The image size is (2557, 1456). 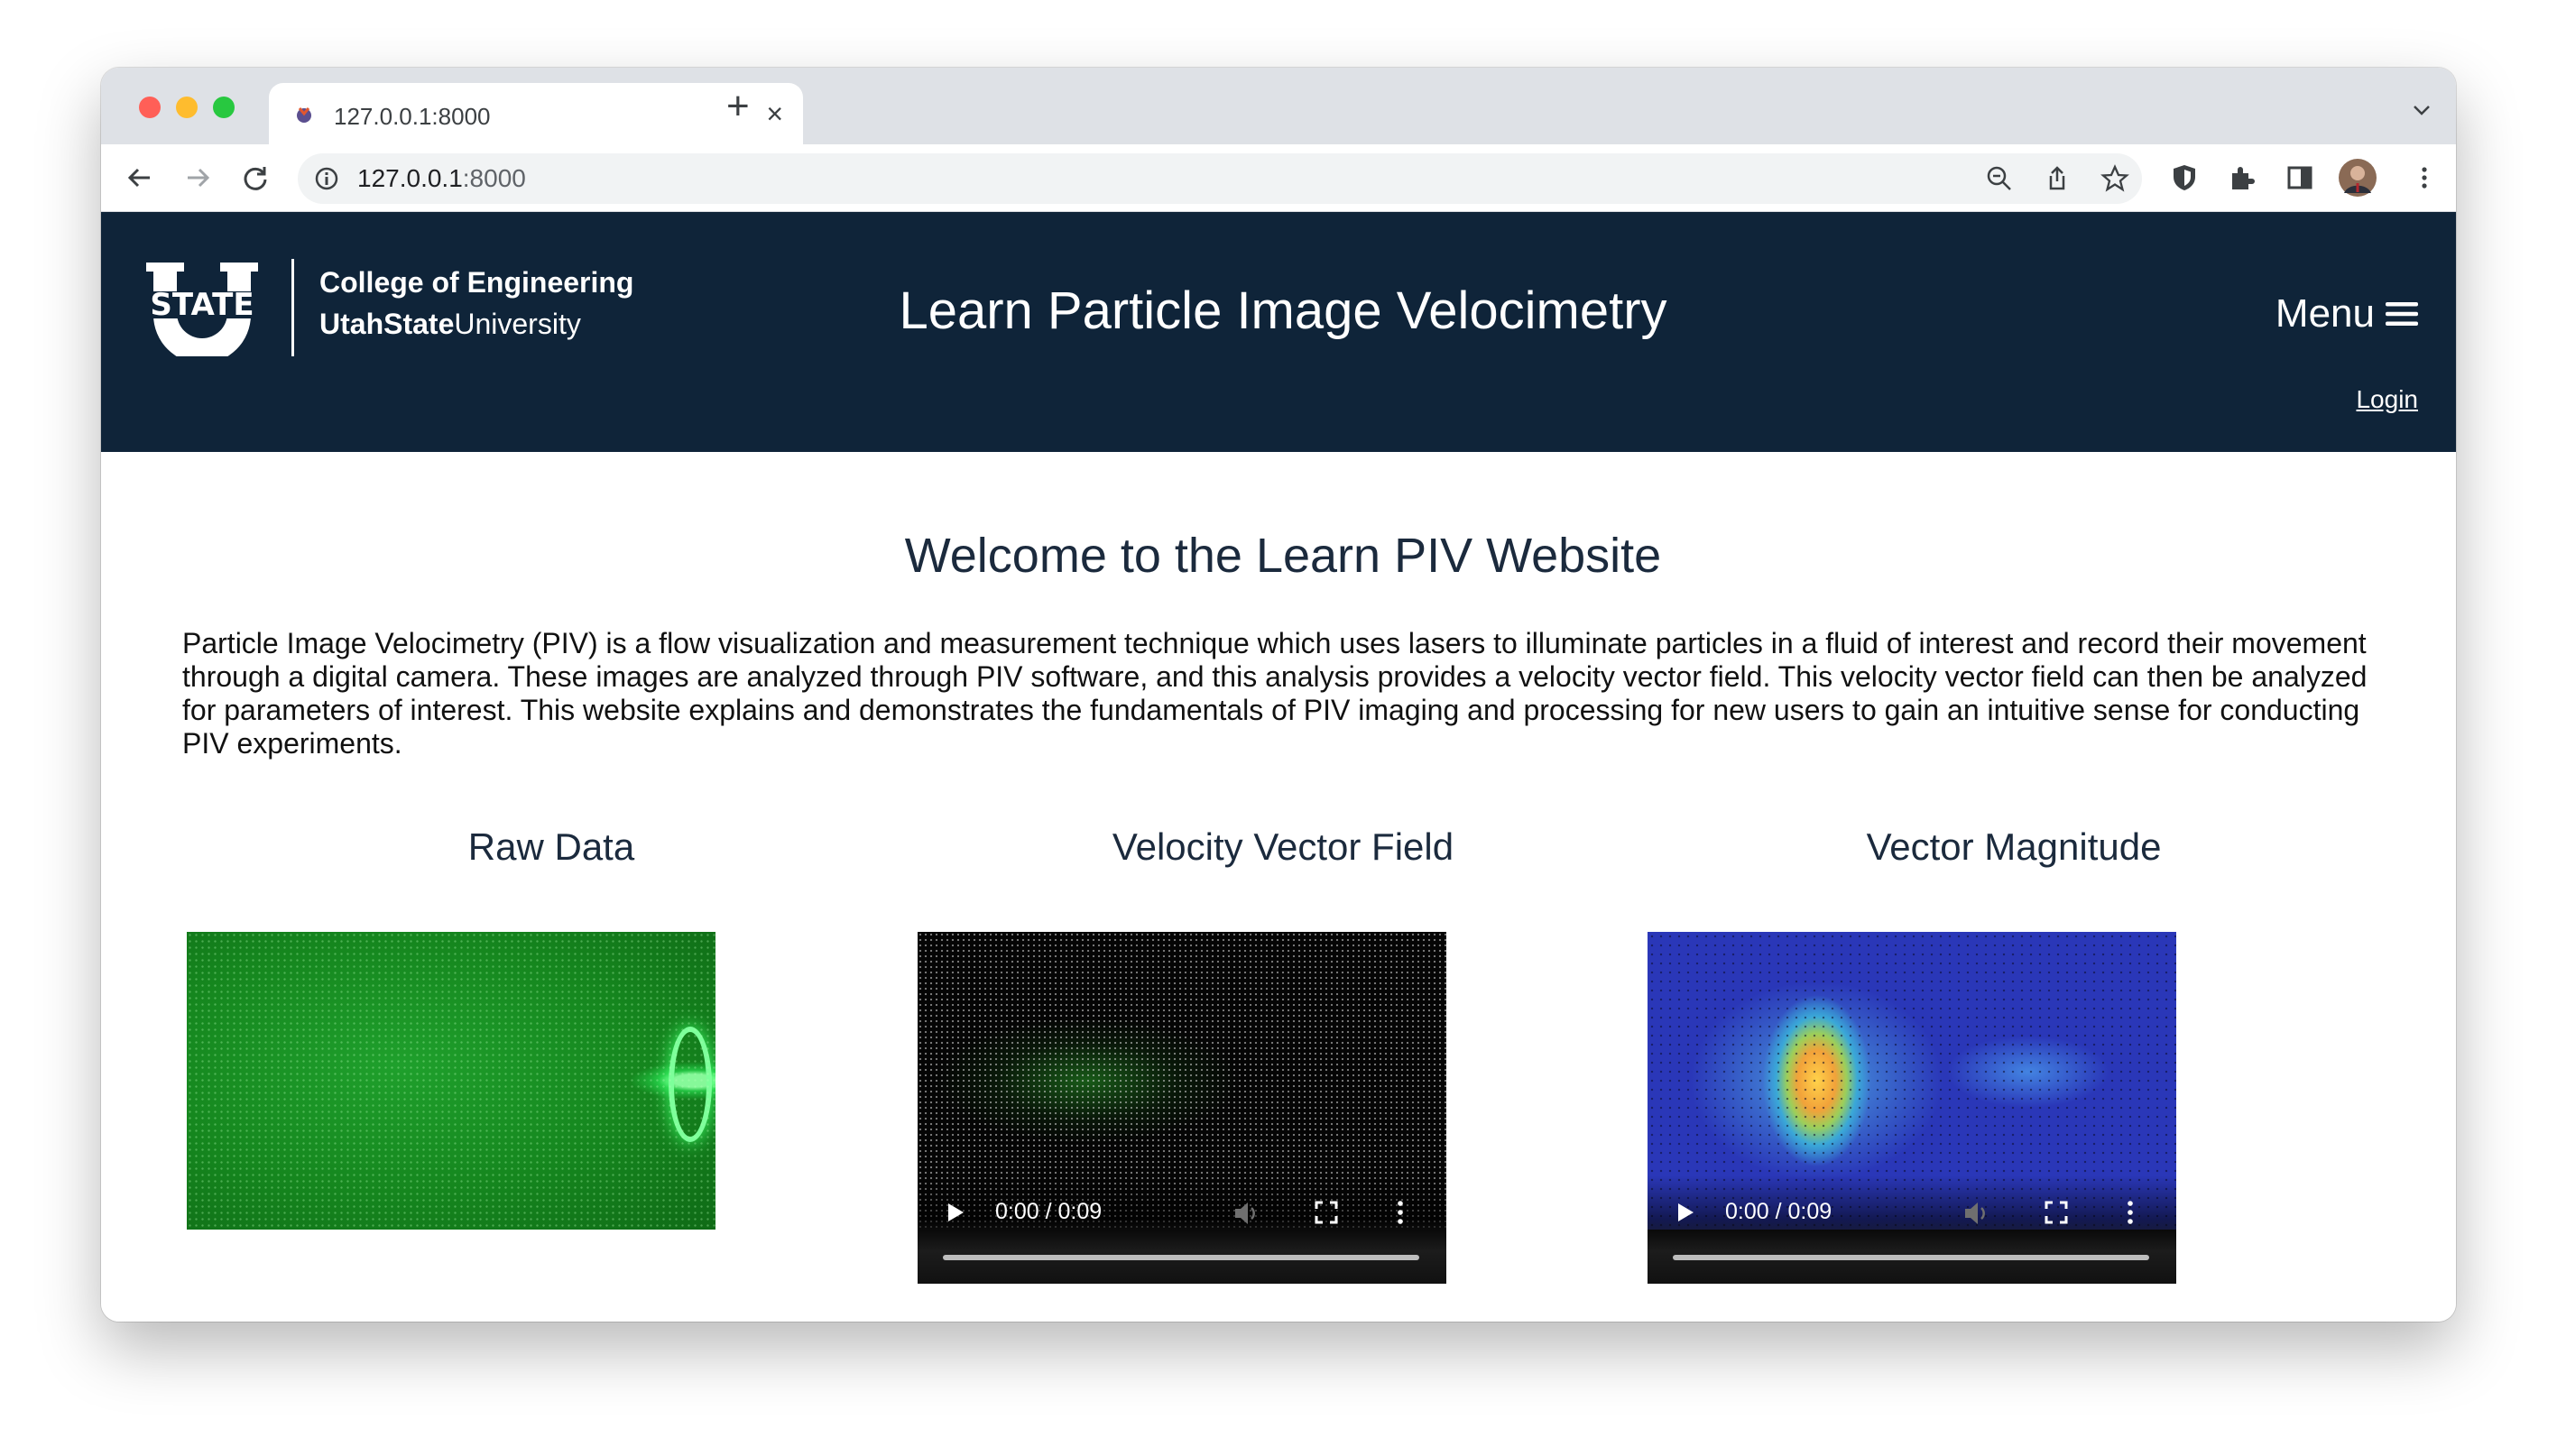 What do you see at coordinates (410, 178) in the screenshot?
I see `url-host: 127.0.0.1` at bounding box center [410, 178].